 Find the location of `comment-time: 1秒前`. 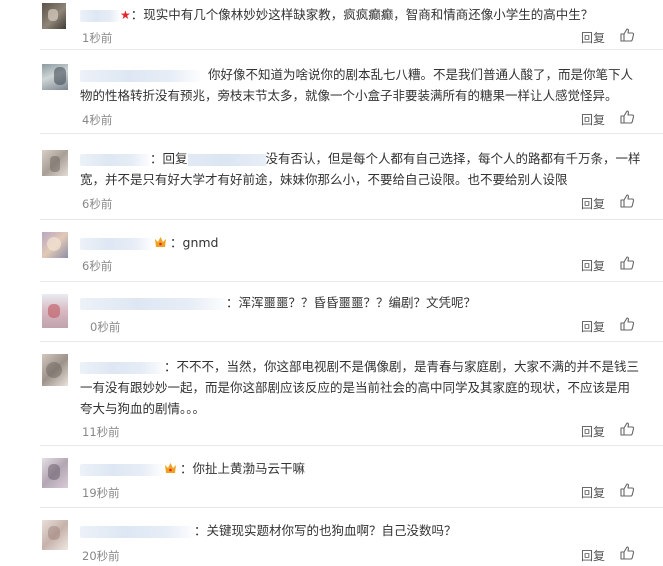

comment-time: 1秒前 is located at coordinates (97, 38).